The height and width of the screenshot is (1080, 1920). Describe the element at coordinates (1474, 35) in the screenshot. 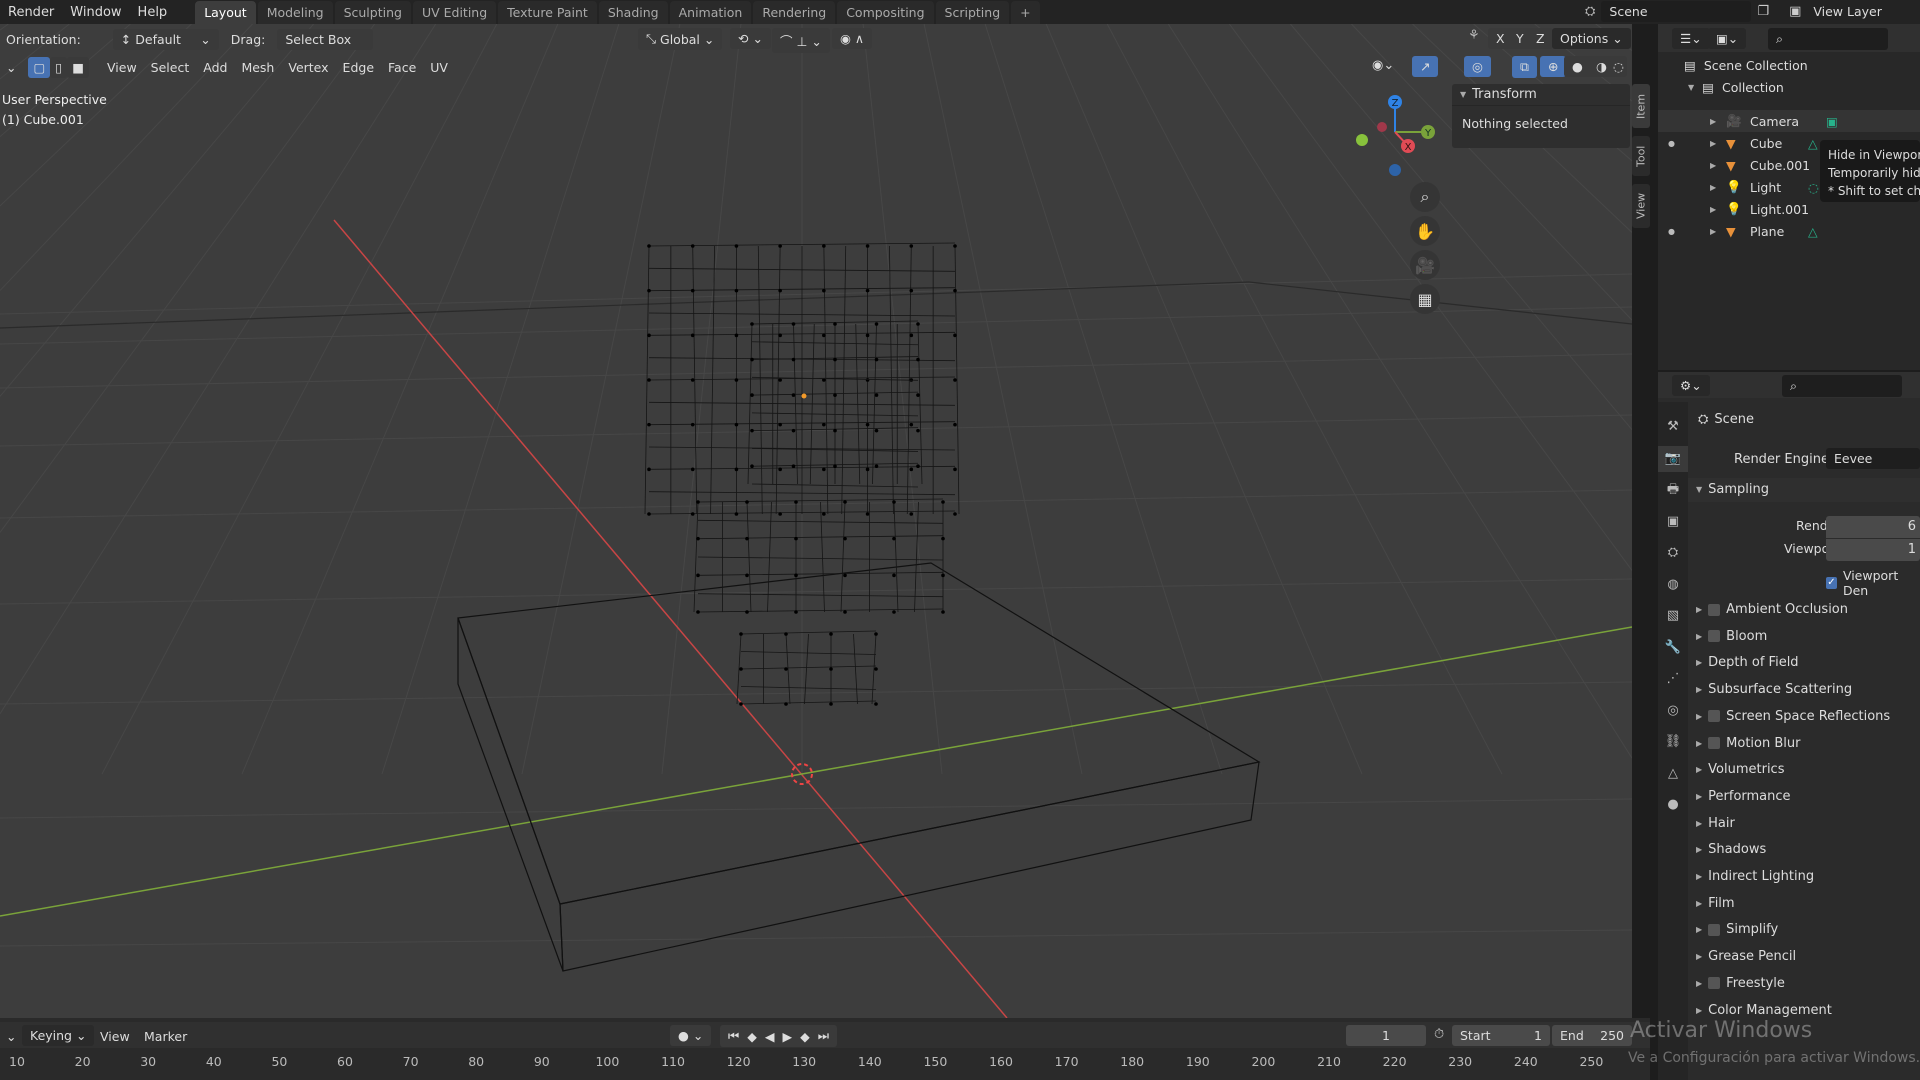

I see `mirror-icon: ⚘` at that location.